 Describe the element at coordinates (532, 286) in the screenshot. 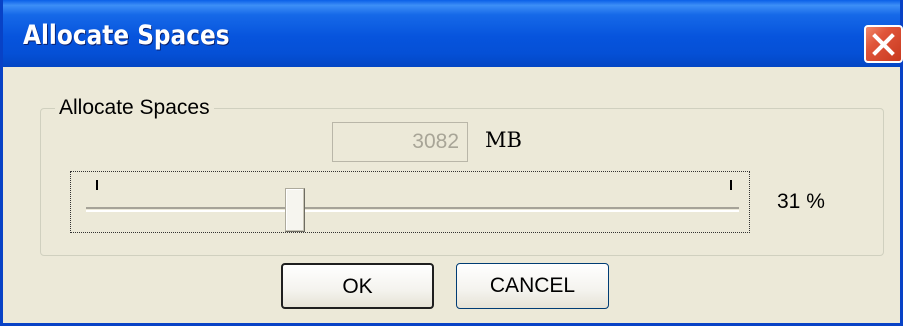

I see `cancel-button: CANCEL` at that location.